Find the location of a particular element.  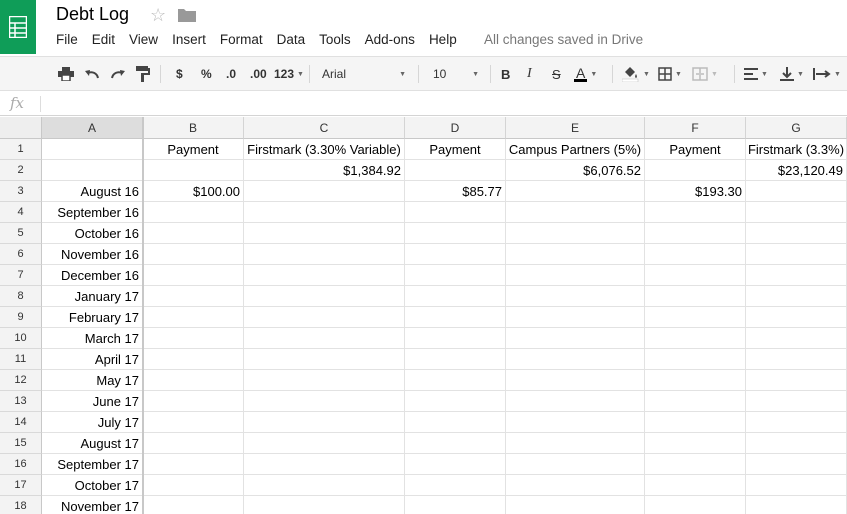

row-header: 10 is located at coordinates (21, 338).